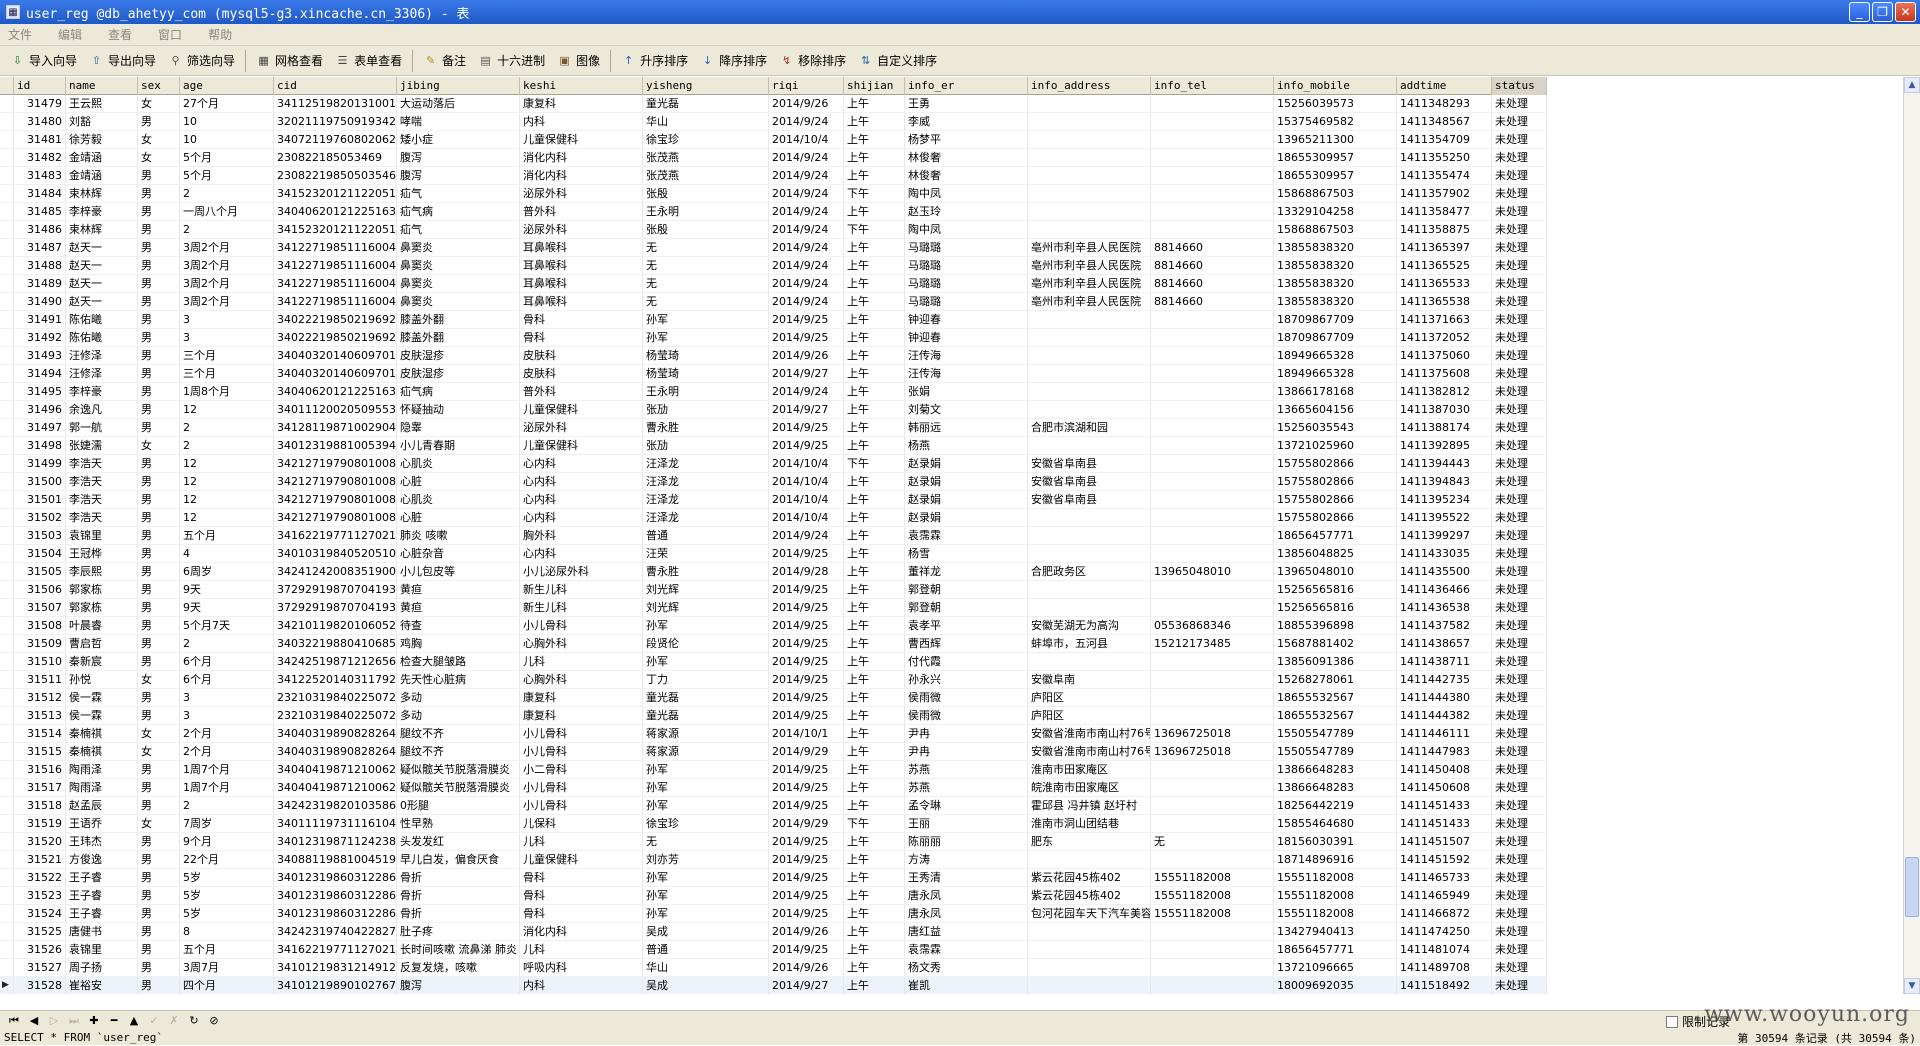 The width and height of the screenshot is (1920, 1046). What do you see at coordinates (706, 517) in the screenshot?
I see `cell-yisheng: 汪泽龙` at bounding box center [706, 517].